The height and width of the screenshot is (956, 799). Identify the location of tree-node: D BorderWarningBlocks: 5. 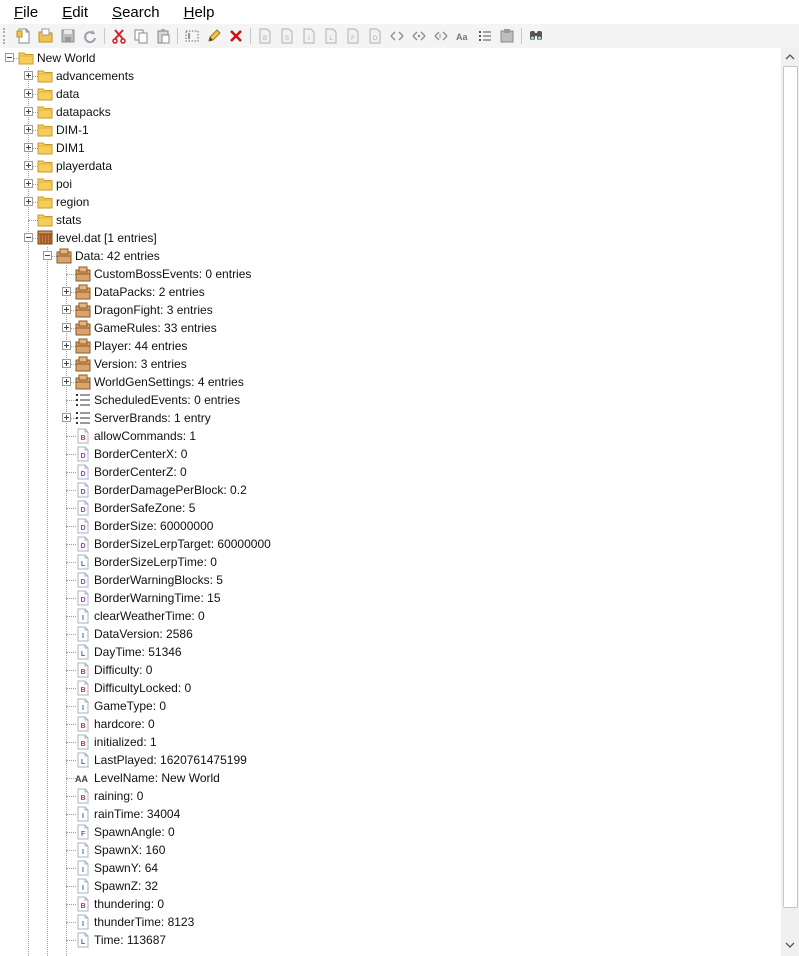
(390, 580).